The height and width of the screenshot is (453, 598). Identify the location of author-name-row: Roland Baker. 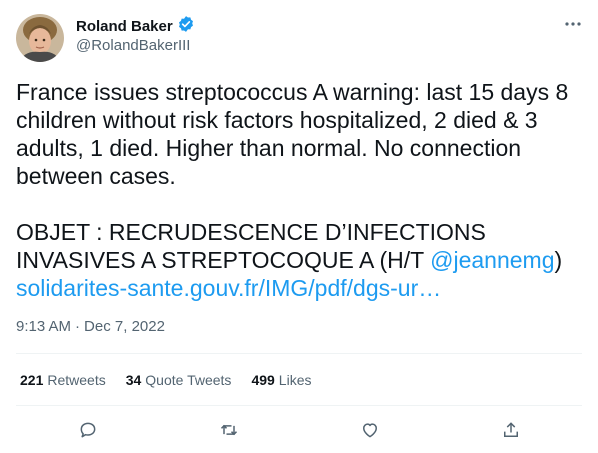
(135, 26).